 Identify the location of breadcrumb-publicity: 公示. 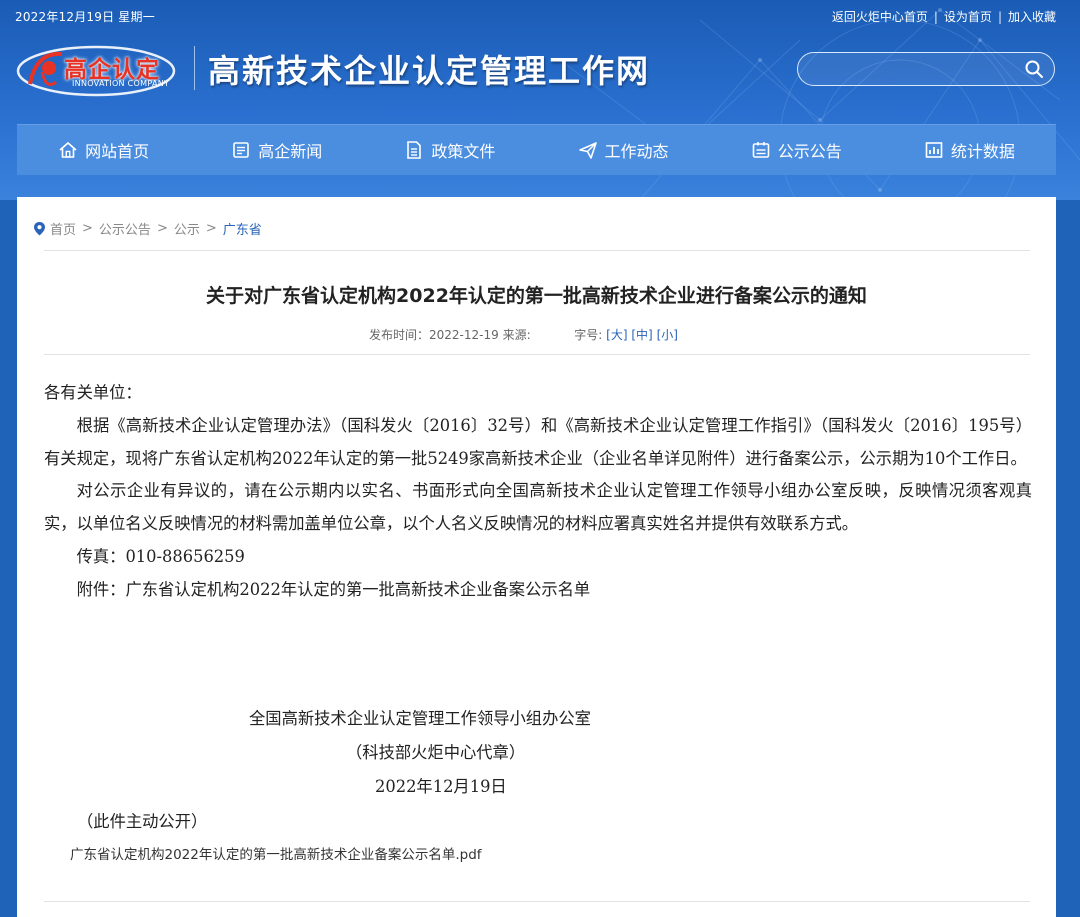
(187, 228).